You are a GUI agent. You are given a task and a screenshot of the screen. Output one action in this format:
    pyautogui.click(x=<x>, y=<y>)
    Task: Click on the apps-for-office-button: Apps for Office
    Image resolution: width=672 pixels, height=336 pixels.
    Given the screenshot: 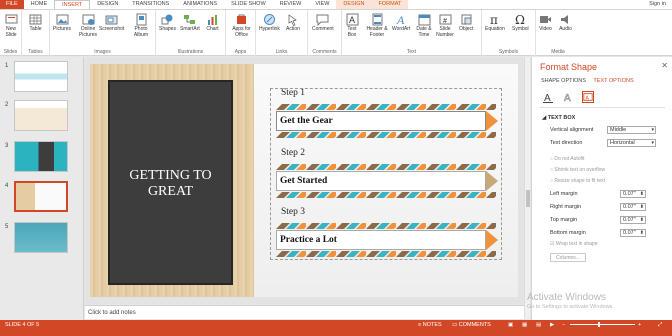 What is the action you would take?
    pyautogui.click(x=241, y=25)
    